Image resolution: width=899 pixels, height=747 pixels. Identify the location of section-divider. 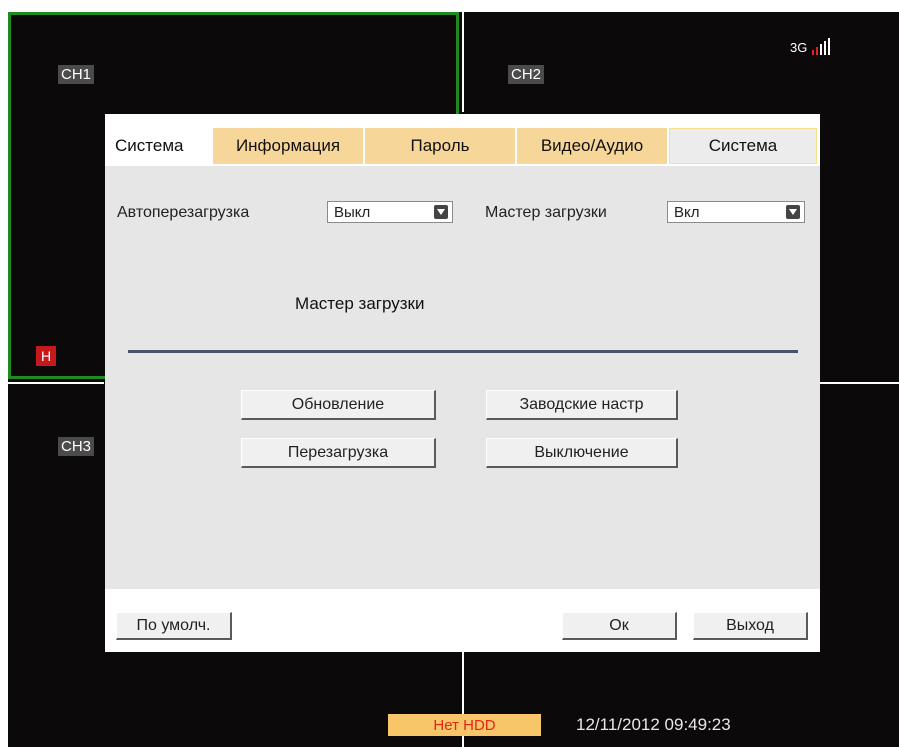
(463, 351).